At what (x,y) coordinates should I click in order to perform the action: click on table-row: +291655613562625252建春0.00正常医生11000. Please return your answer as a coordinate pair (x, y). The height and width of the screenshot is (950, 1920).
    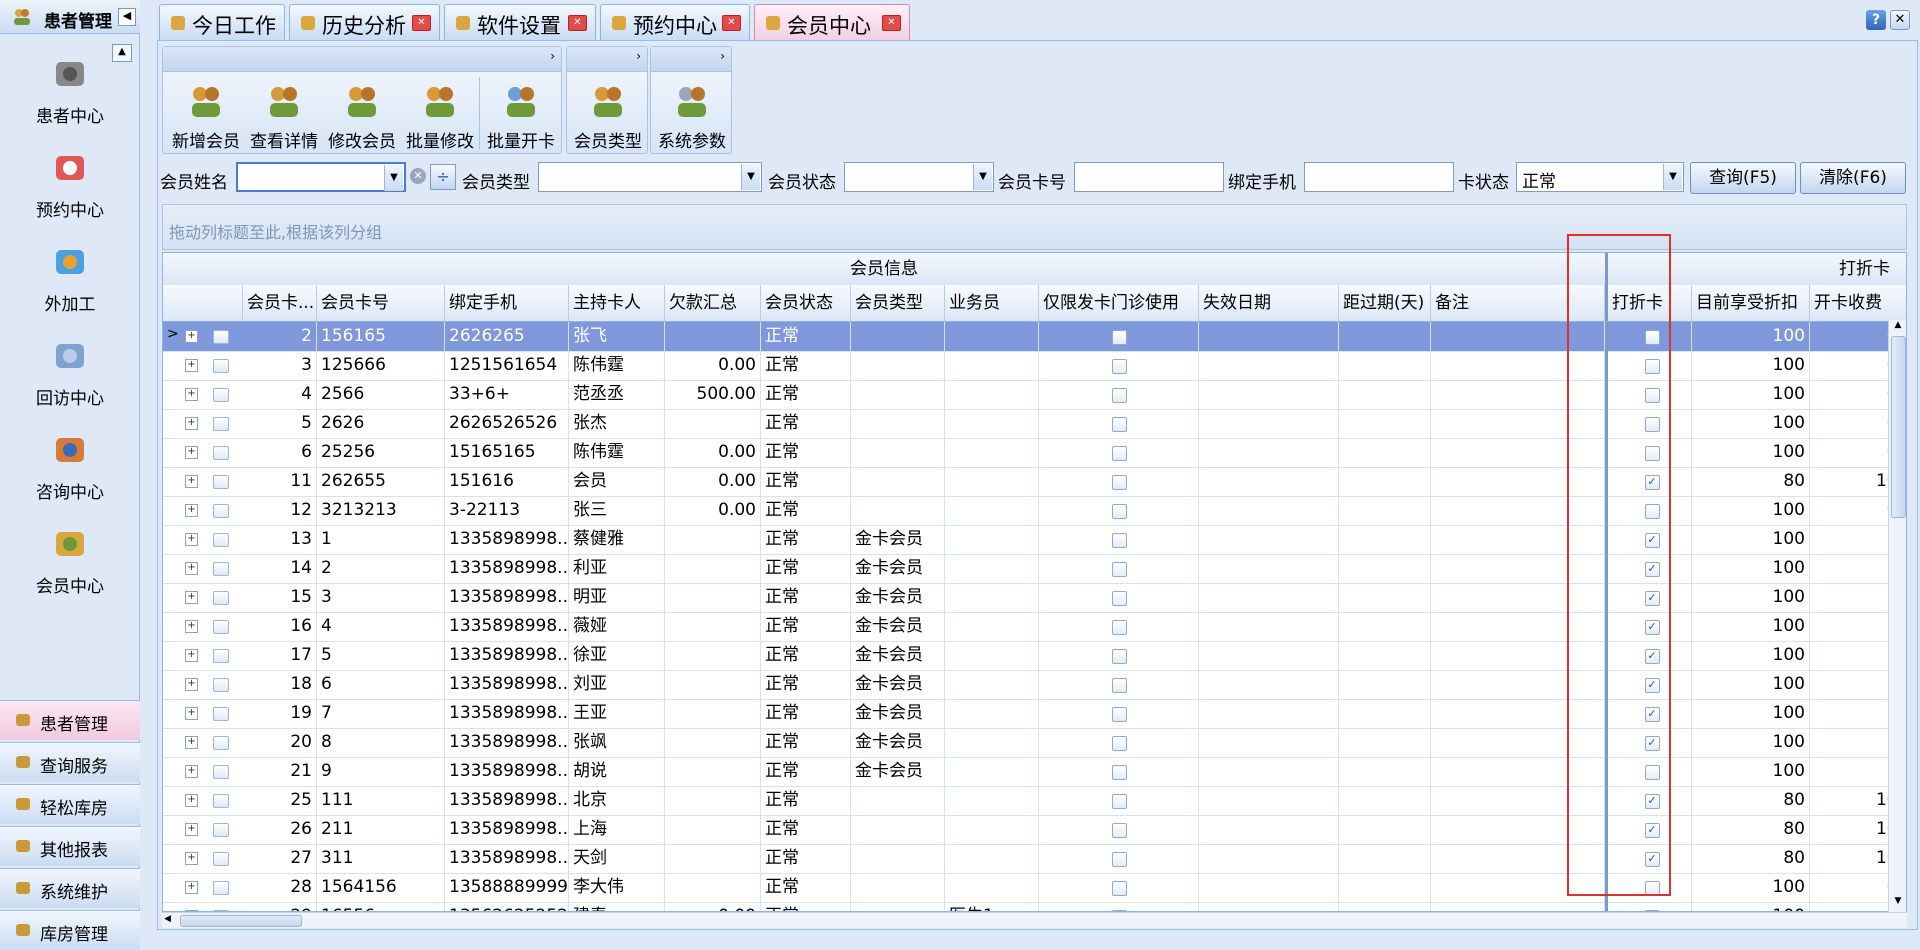
    Looking at the image, I should click on (1034, 906).